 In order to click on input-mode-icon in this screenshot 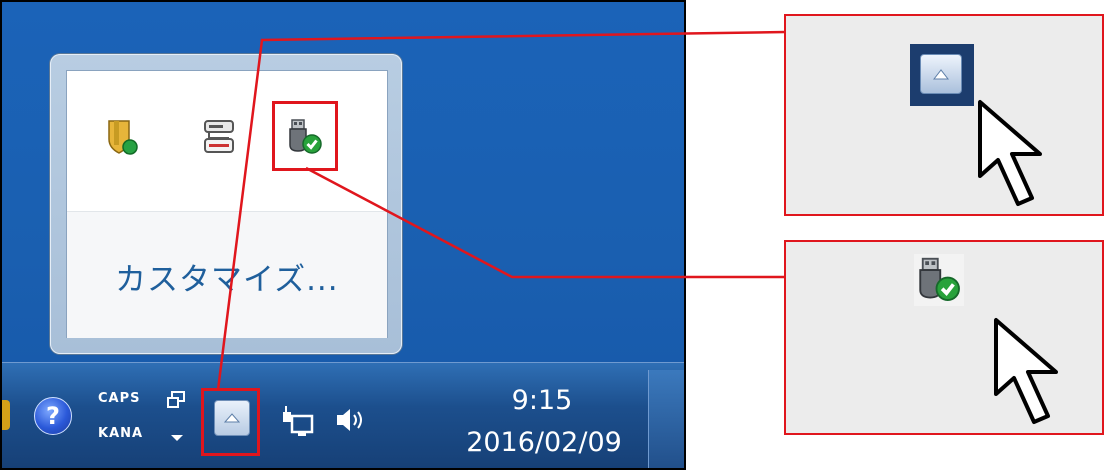, I will do `click(177, 400)`.